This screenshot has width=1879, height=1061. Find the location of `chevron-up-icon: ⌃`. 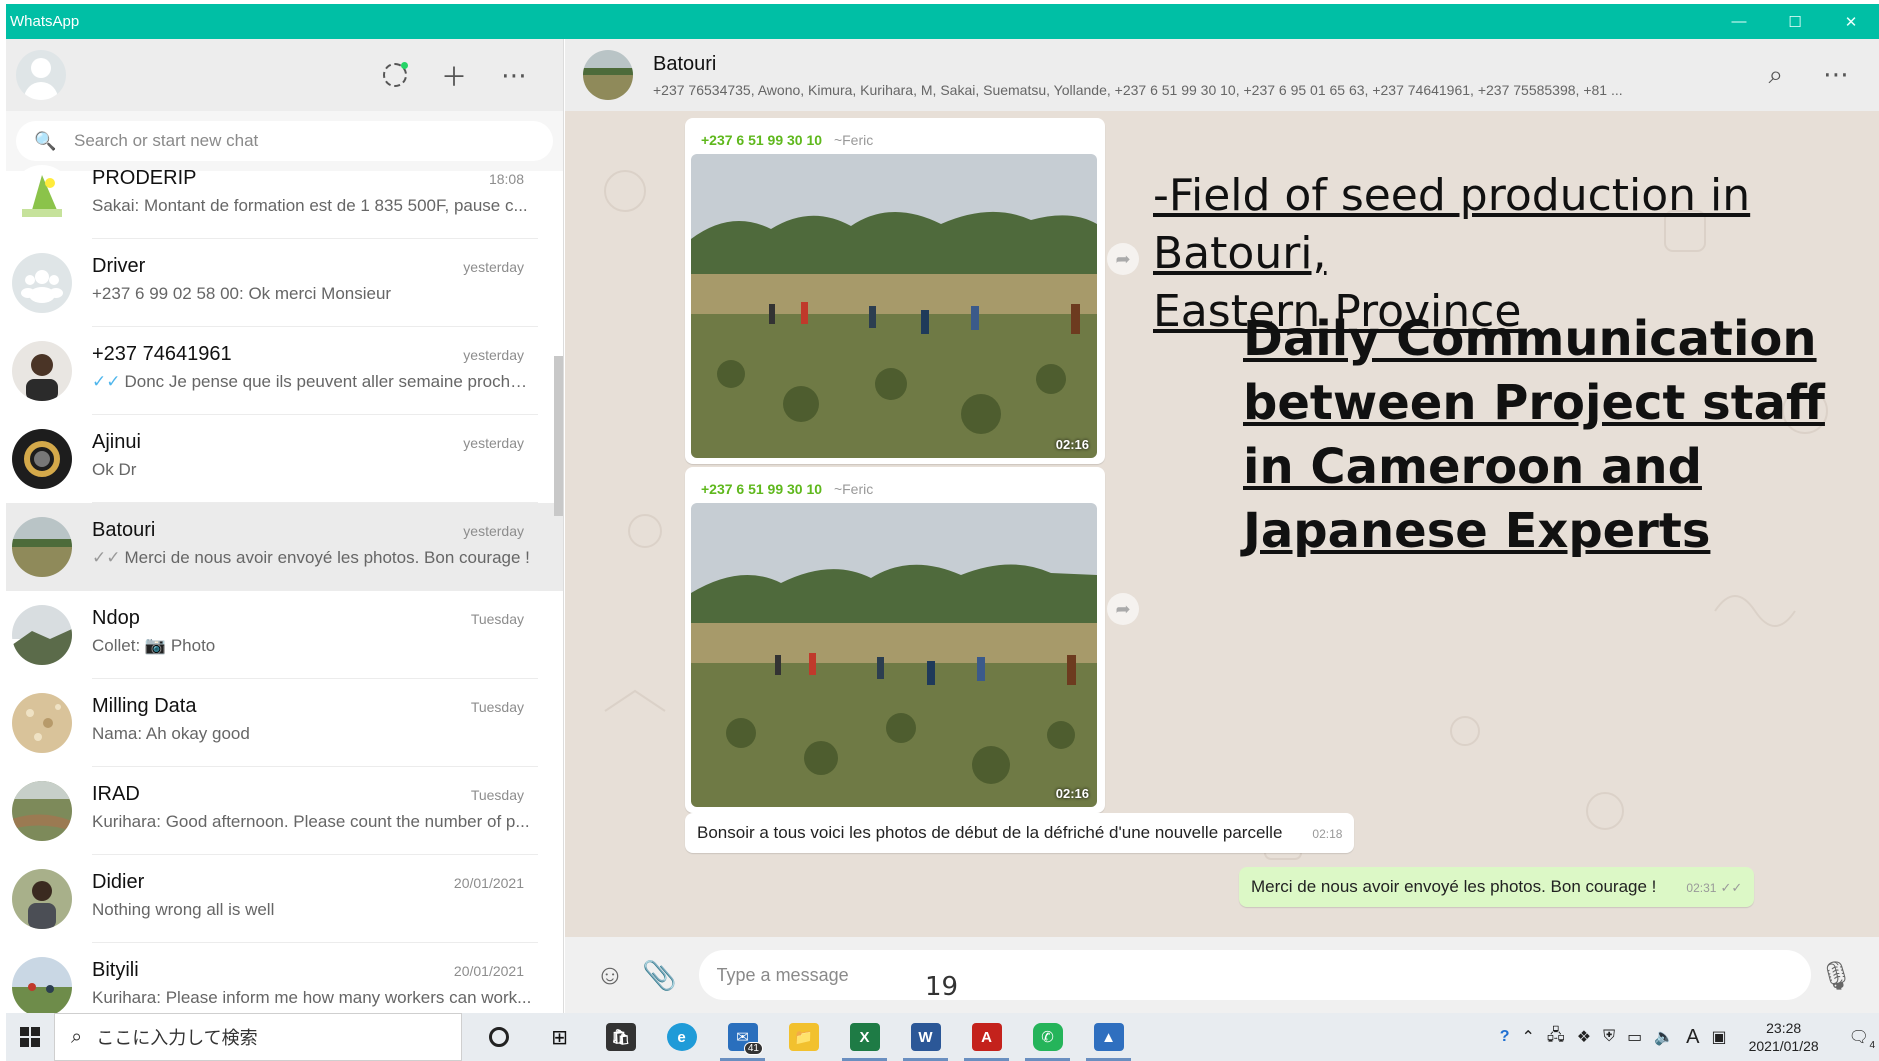

chevron-up-icon: ⌃ is located at coordinates (1527, 1037).